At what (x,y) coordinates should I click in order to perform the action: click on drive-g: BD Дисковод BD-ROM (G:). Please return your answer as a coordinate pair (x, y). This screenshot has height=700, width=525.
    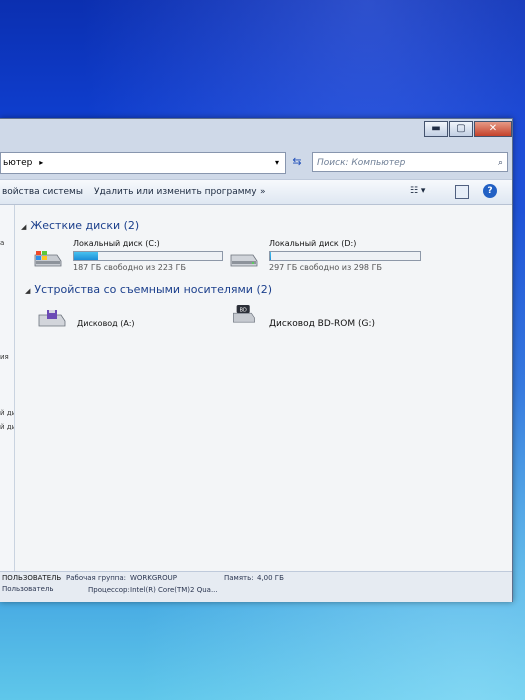
    Looking at the image, I should click on (324, 321).